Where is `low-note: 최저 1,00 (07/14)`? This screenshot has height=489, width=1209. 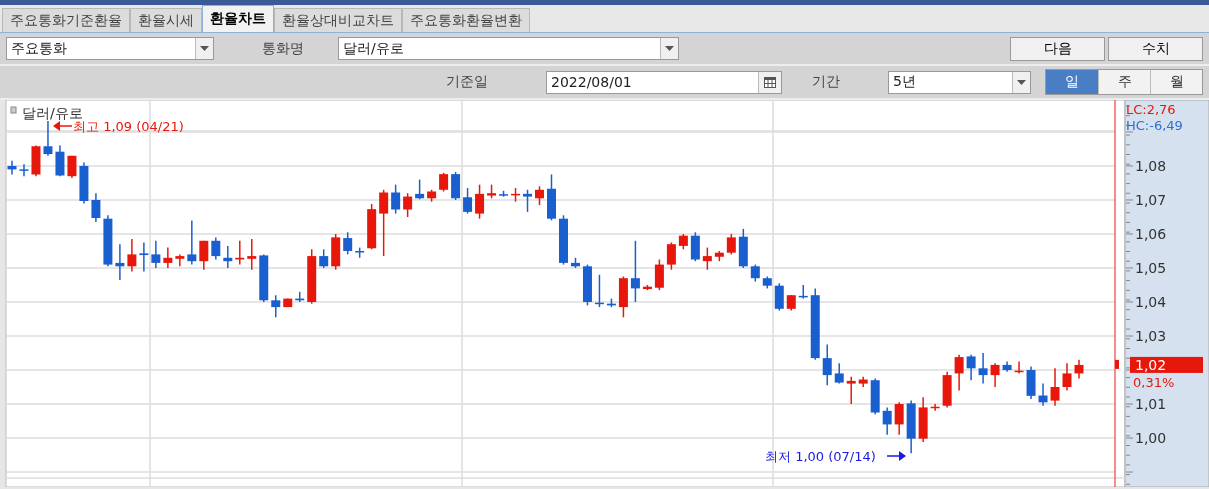
low-note: 최저 1,00 (07/14) is located at coordinates (820, 456).